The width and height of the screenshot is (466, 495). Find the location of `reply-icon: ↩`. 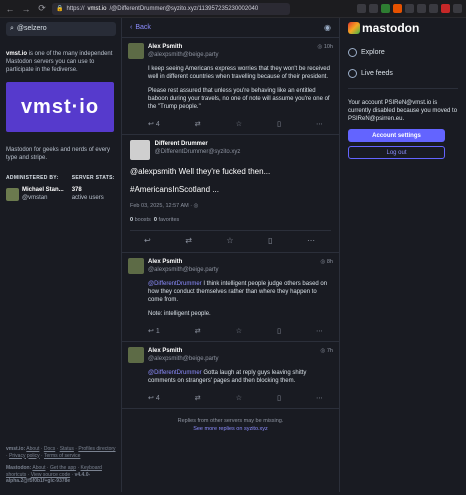

reply-icon: ↩ is located at coordinates (147, 241).